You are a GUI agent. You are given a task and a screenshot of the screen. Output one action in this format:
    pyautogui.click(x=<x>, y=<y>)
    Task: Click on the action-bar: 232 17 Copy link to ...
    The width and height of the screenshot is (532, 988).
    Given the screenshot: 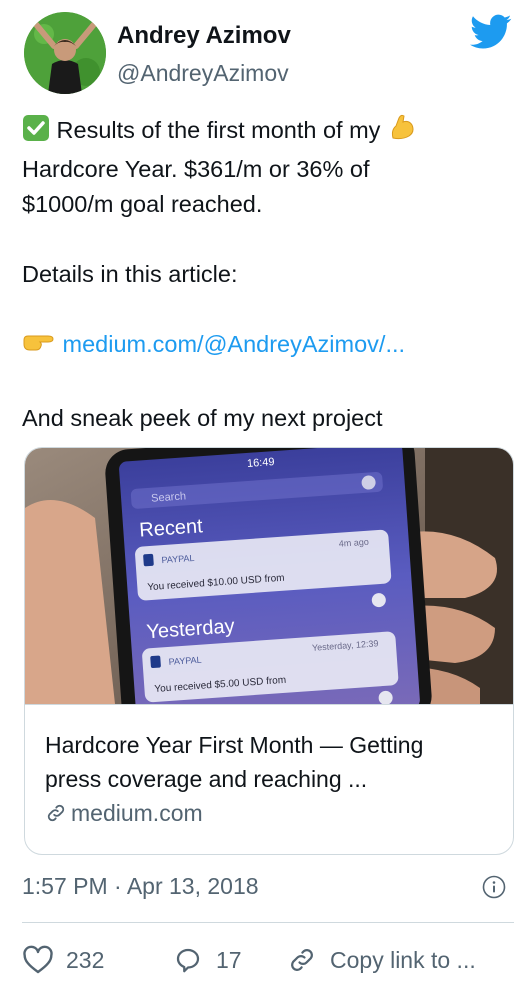 What is the action you would take?
    pyautogui.click(x=268, y=960)
    